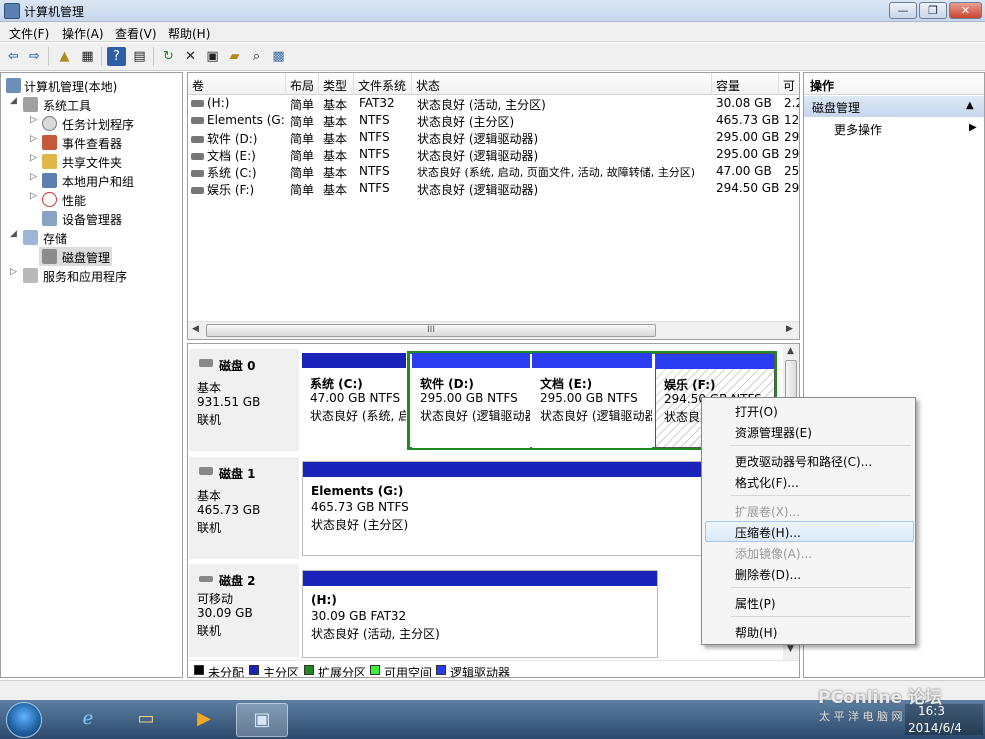 The width and height of the screenshot is (985, 739). Describe the element at coordinates (116, 56) in the screenshot. I see `help-icon: ?` at that location.